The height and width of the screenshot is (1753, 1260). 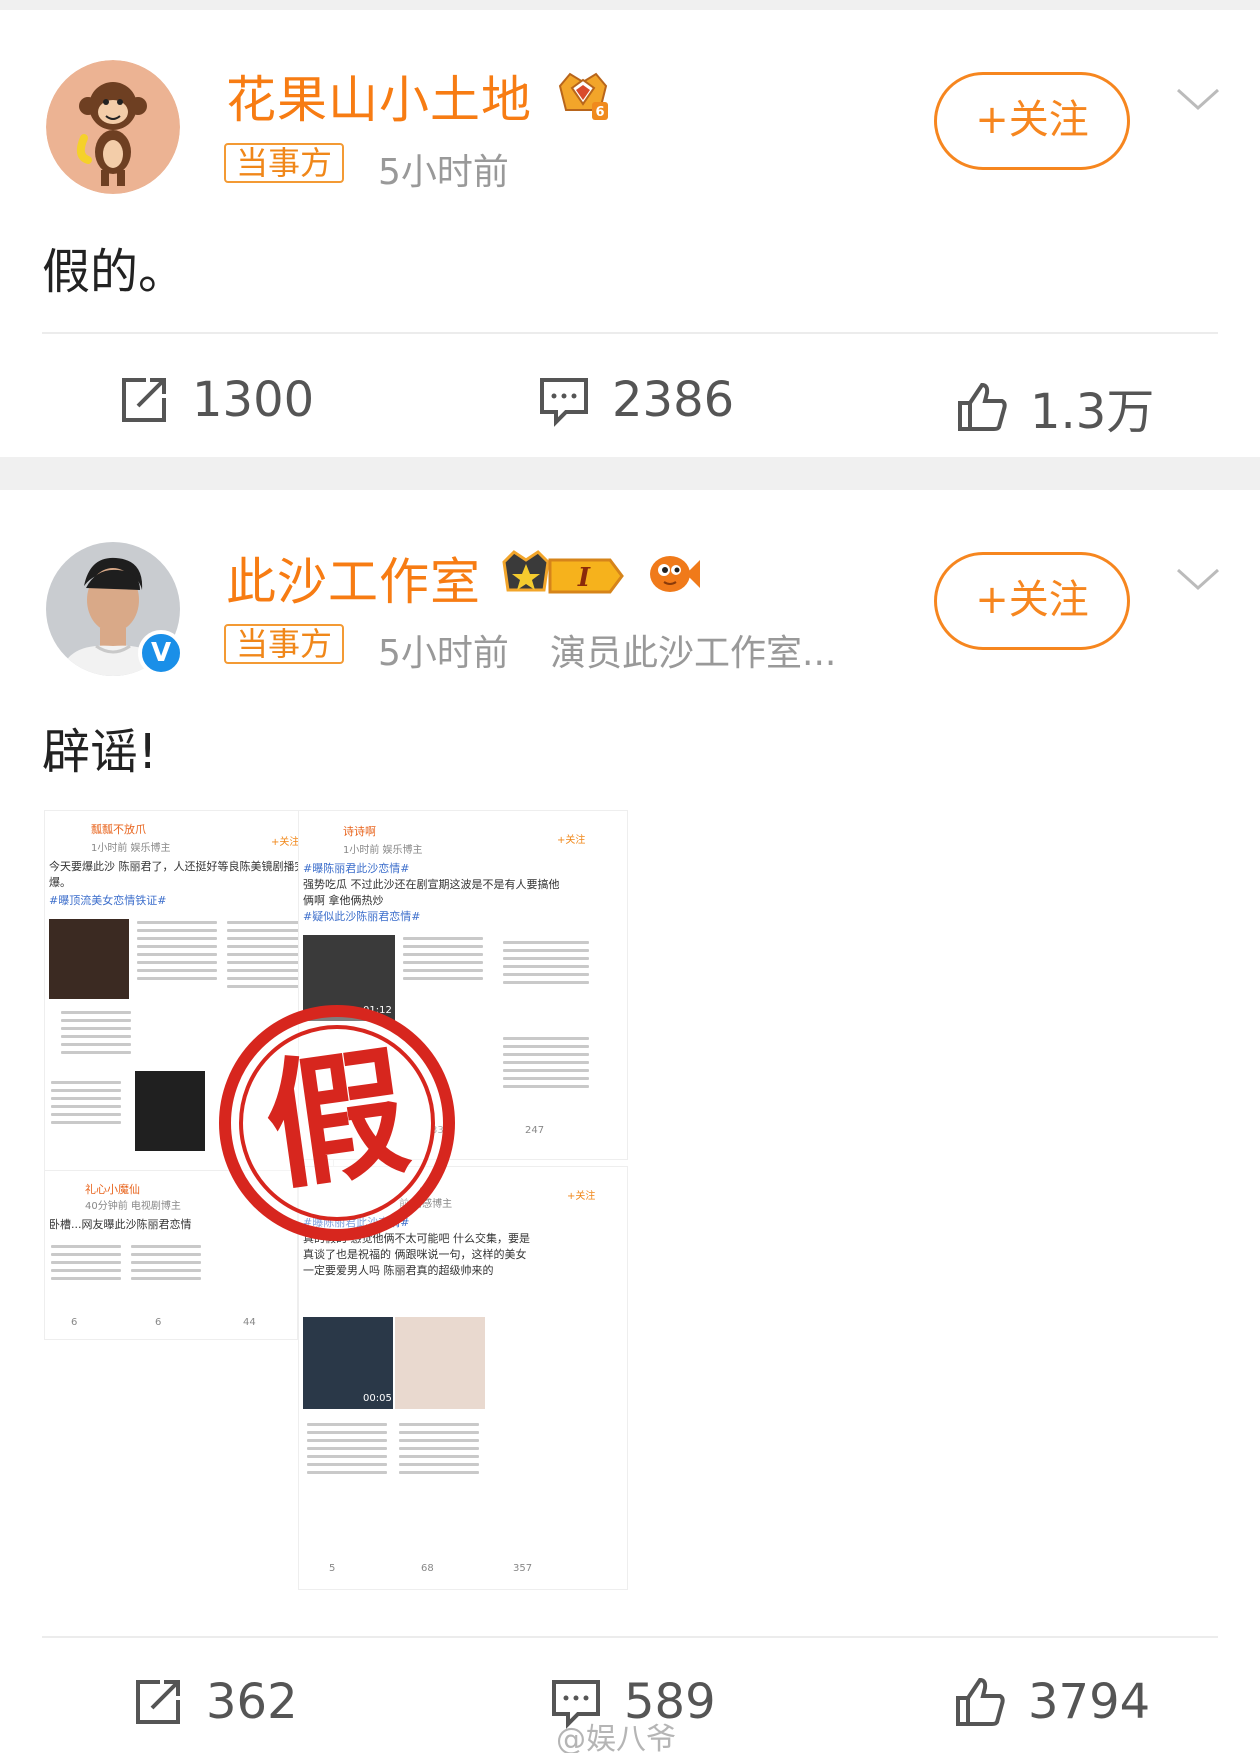 I want to click on collage-text: 强势吃瓜 不过此沙还在剧宣期这波是不是有人要搞他俩啊 拿他俩热炒, so click(x=431, y=892).